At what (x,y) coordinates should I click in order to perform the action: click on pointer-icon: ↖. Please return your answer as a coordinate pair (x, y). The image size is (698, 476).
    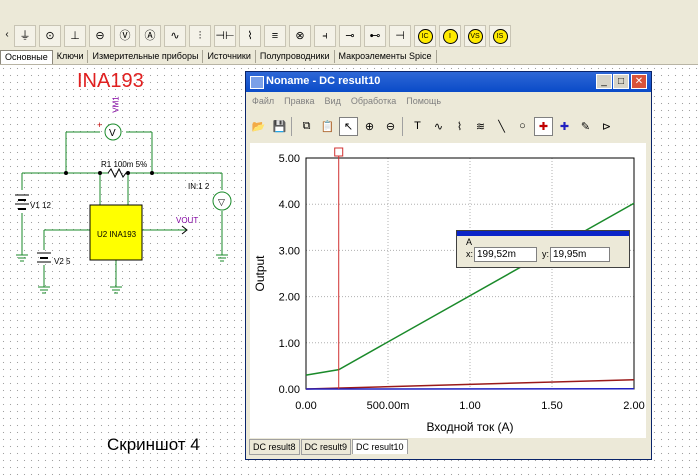
    Looking at the image, I should click on (348, 126).